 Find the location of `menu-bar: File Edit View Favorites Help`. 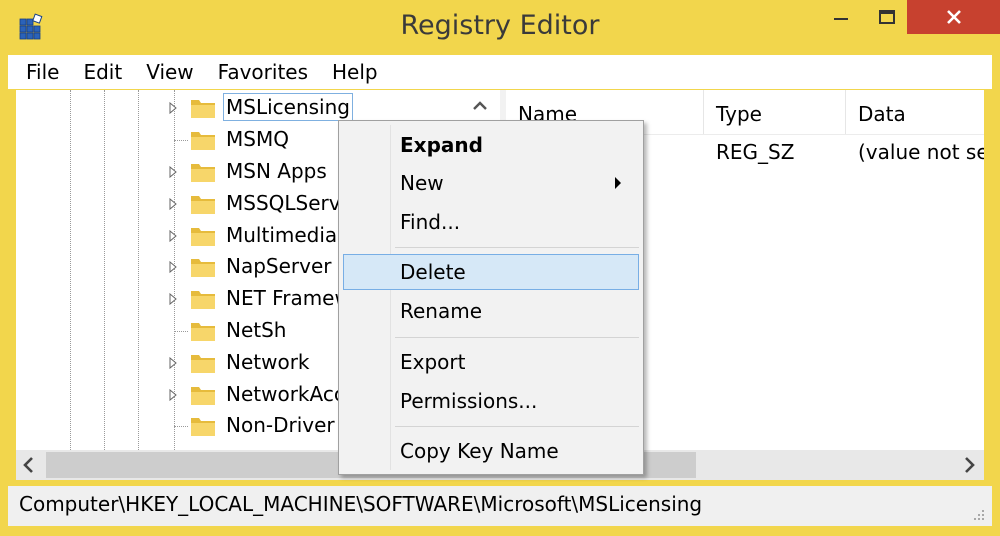

menu-bar: File Edit View Favorites Help is located at coordinates (500, 72).